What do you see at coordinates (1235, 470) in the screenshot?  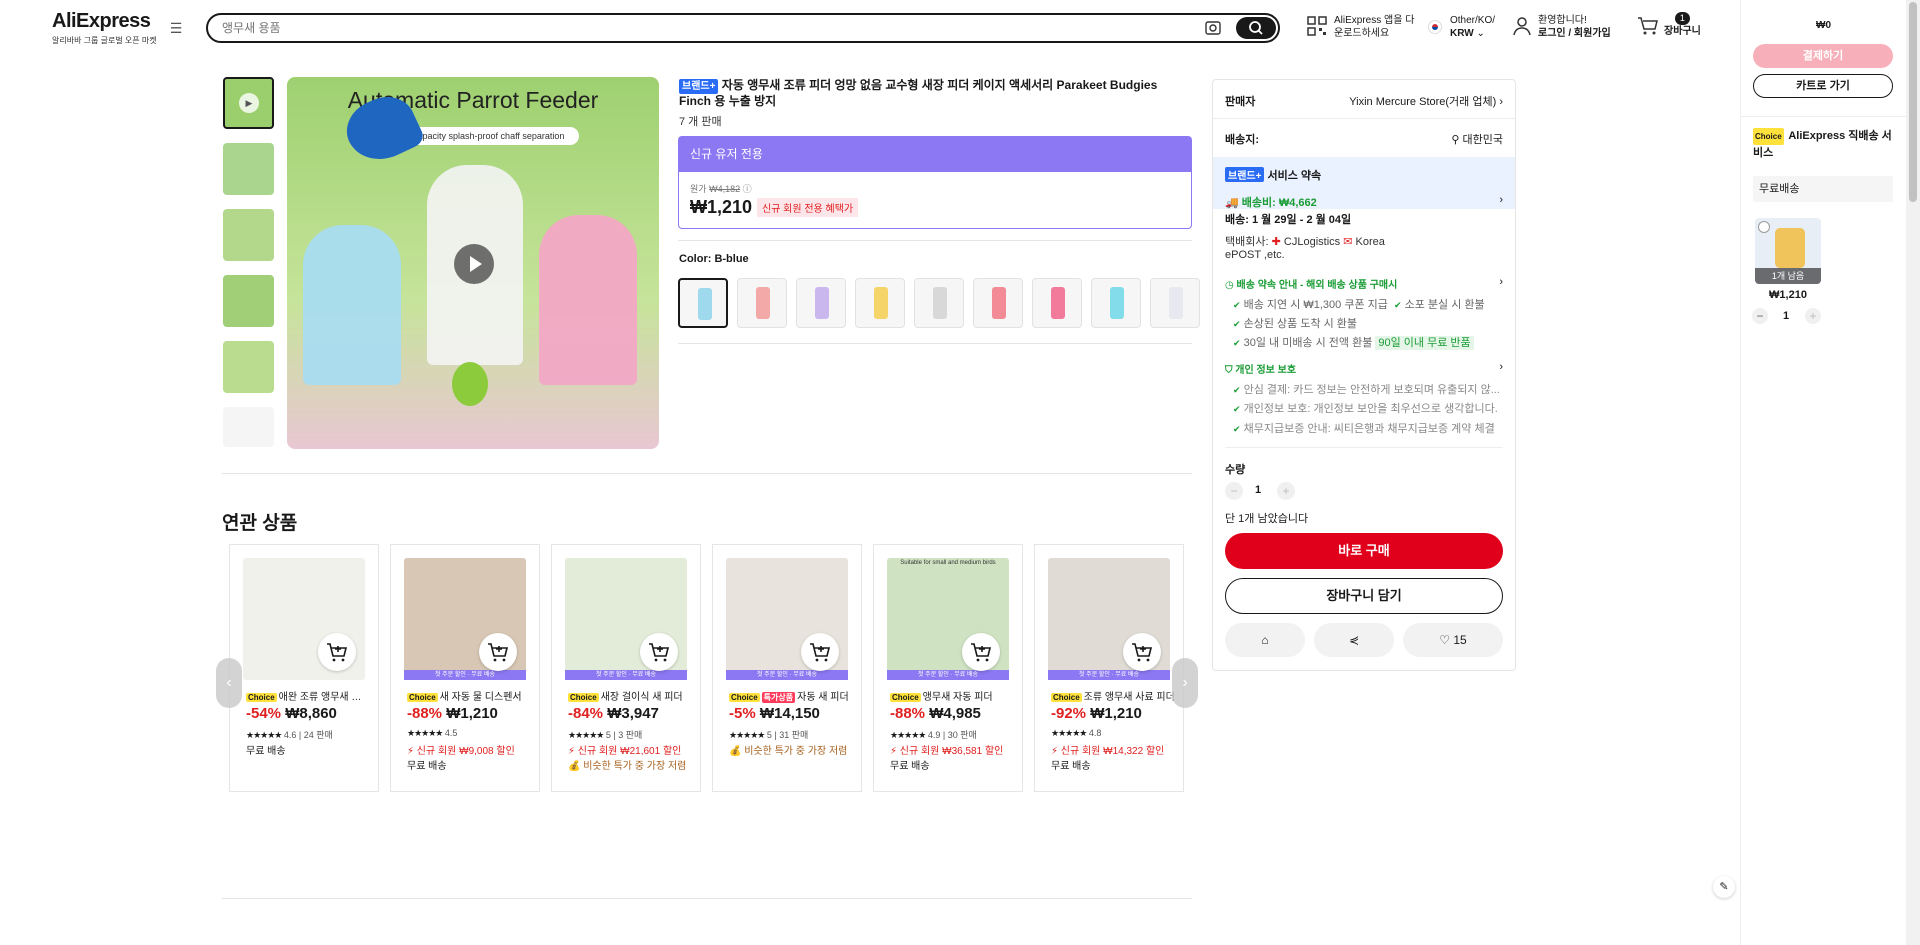 I see `quantity-label: 수량` at bounding box center [1235, 470].